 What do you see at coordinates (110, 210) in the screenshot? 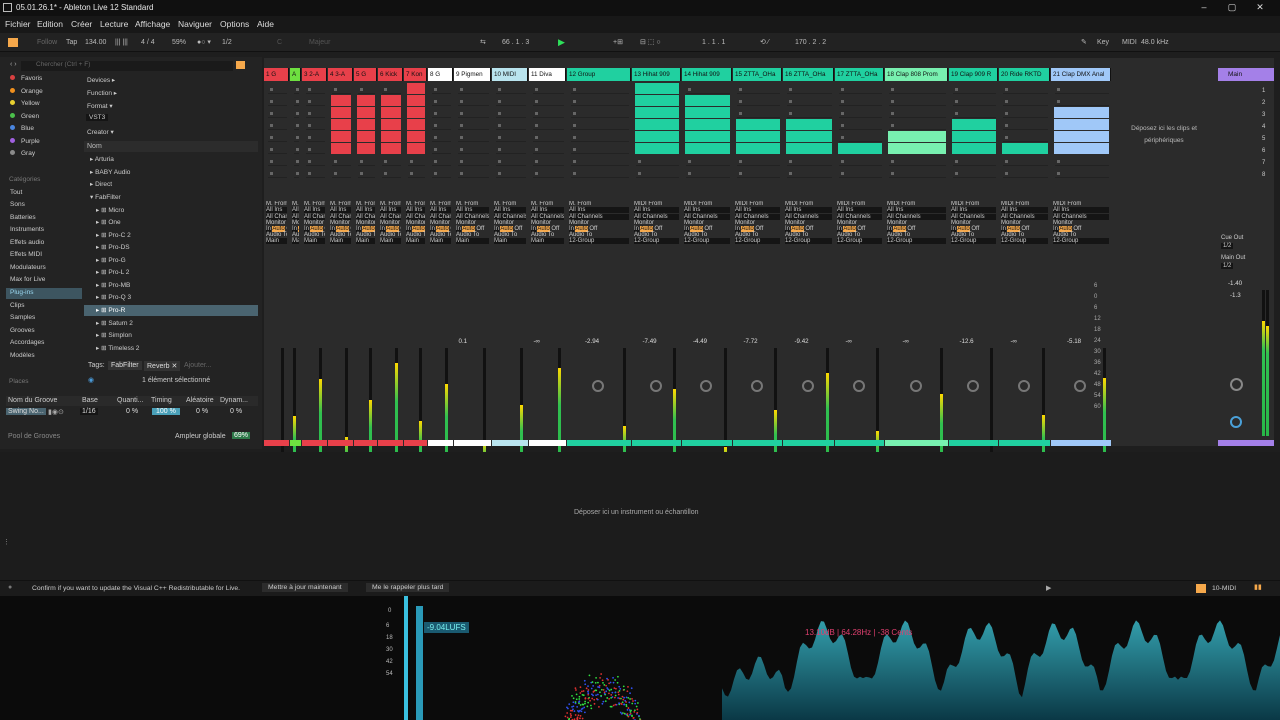
I see `tree-micro: ▸ ⊞ Micro` at bounding box center [110, 210].